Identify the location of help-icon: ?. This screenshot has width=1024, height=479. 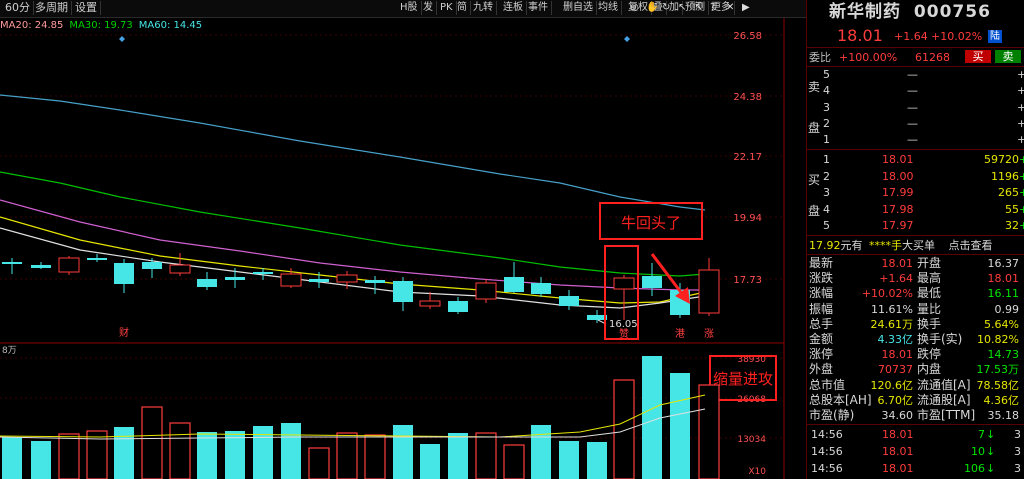
(712, 7).